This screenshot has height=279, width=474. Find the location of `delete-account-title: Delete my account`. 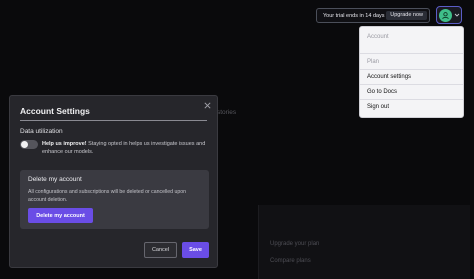

delete-account-title: Delete my account is located at coordinates (55, 179).